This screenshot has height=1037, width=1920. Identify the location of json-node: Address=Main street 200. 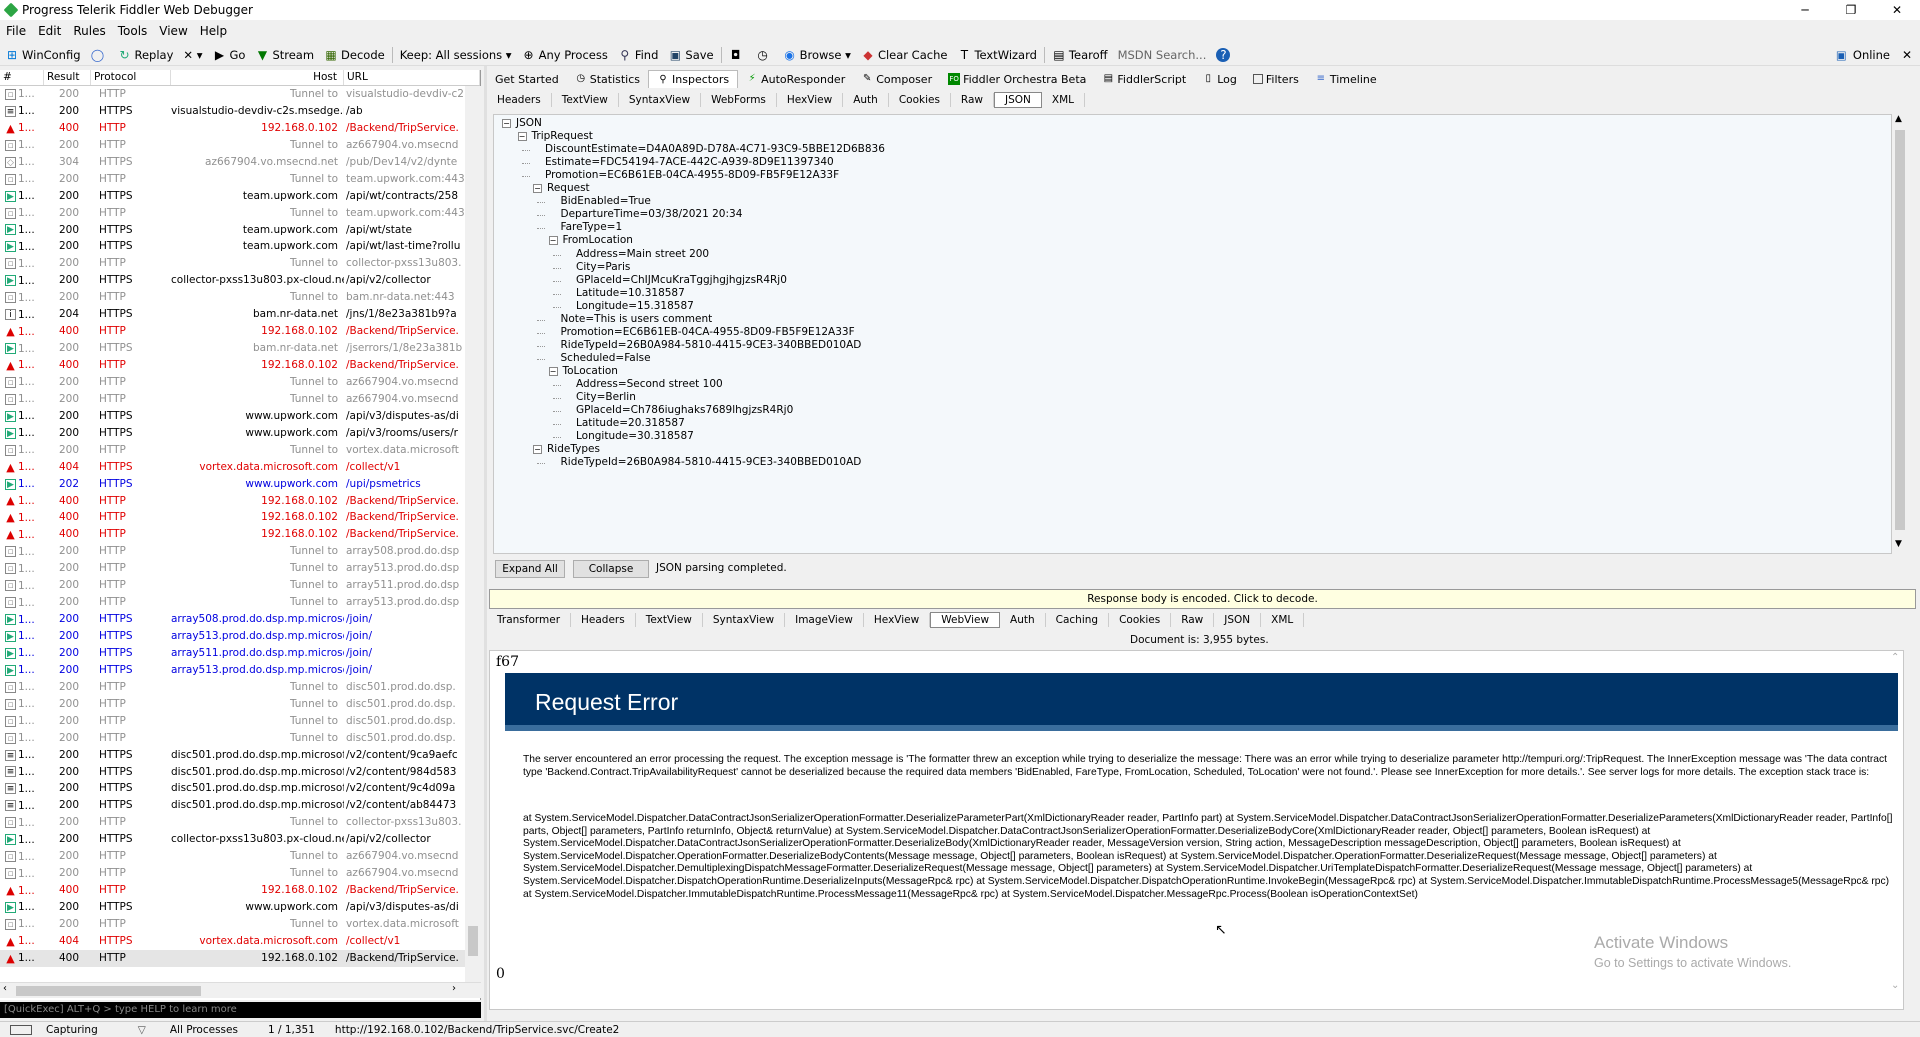
(642, 254).